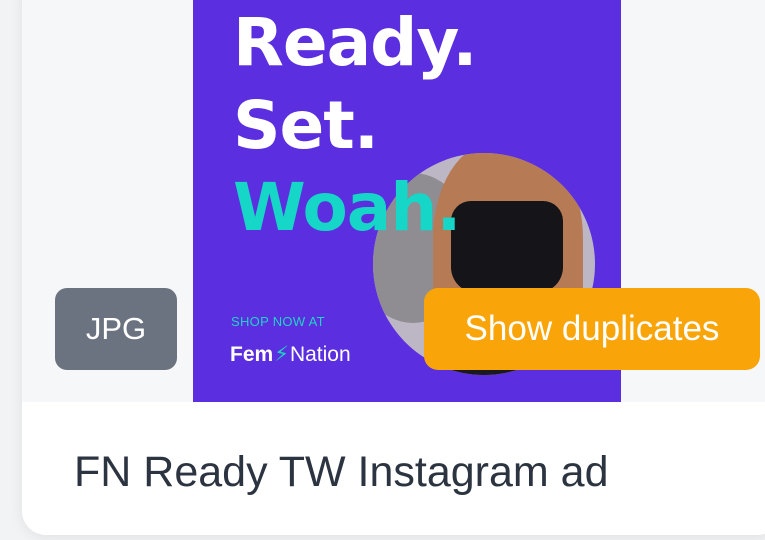 The height and width of the screenshot is (540, 765). I want to click on ad-brand-fem: Fem, so click(252, 354).